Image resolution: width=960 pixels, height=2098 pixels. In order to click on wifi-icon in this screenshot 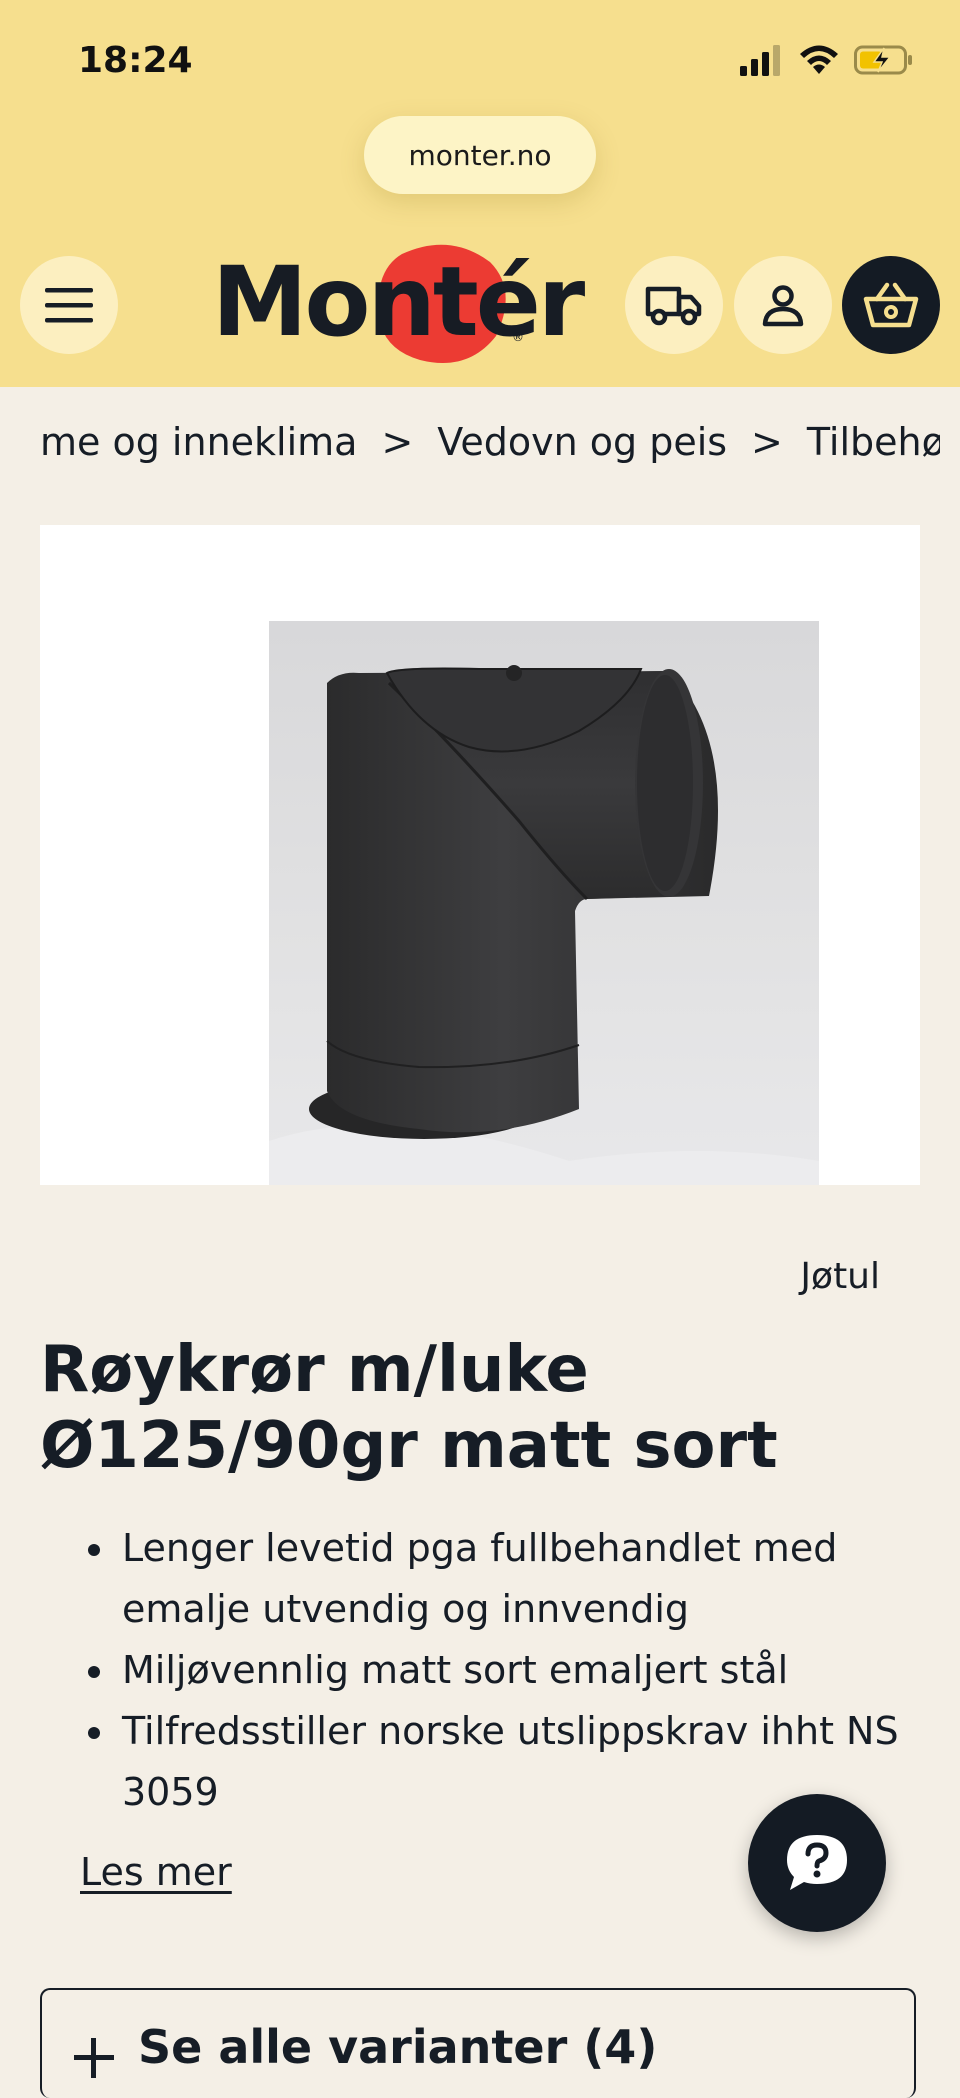, I will do `click(819, 59)`.